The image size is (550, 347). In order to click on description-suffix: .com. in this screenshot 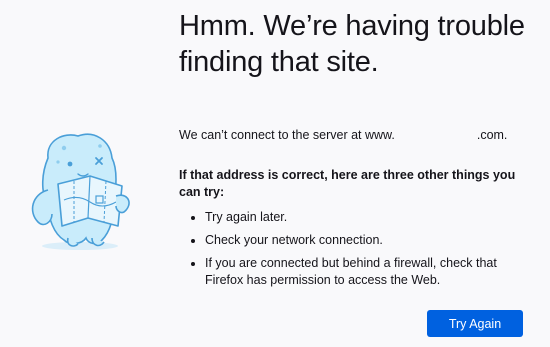, I will do `click(492, 135)`.